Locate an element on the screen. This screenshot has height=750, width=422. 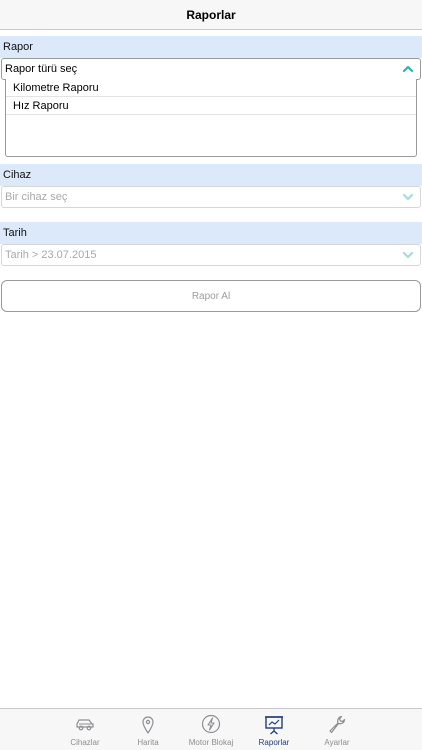
tab-motor-blokaj: Motor Blokaj is located at coordinates (211, 729).